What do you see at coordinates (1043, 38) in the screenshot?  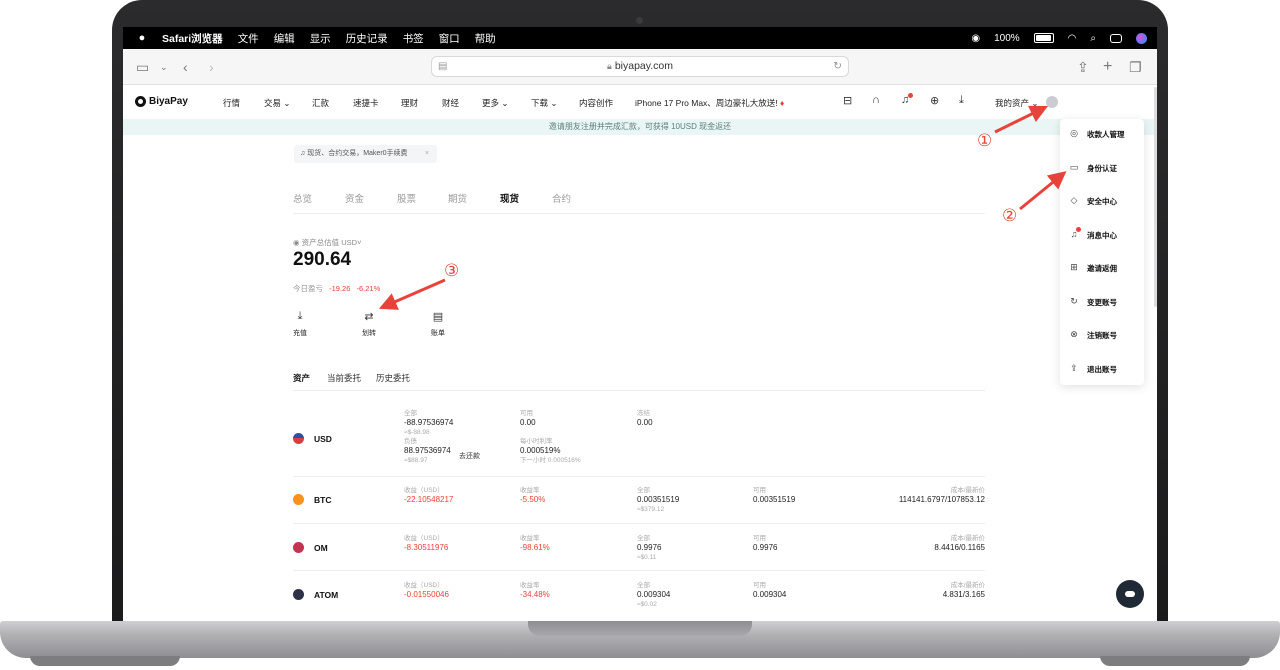 I see `battery-icon` at bounding box center [1043, 38].